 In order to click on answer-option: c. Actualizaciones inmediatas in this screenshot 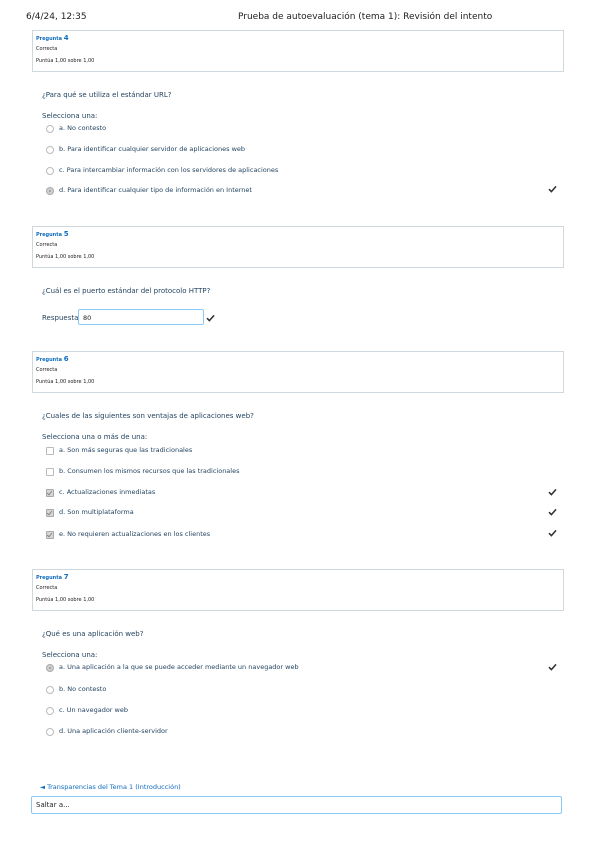, I will do `click(306, 493)`.